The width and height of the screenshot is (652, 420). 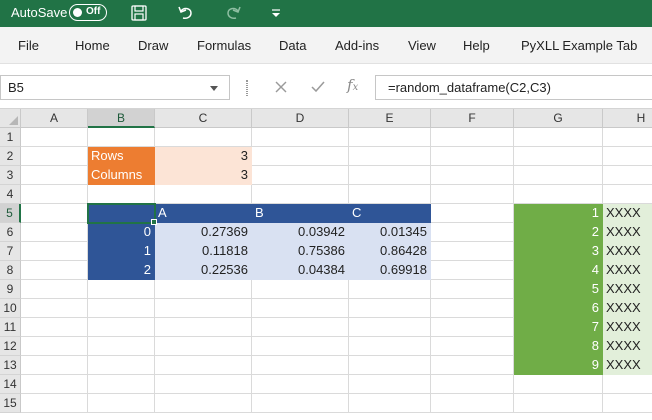 What do you see at coordinates (10, 270) in the screenshot?
I see `row-header-8: 8` at bounding box center [10, 270].